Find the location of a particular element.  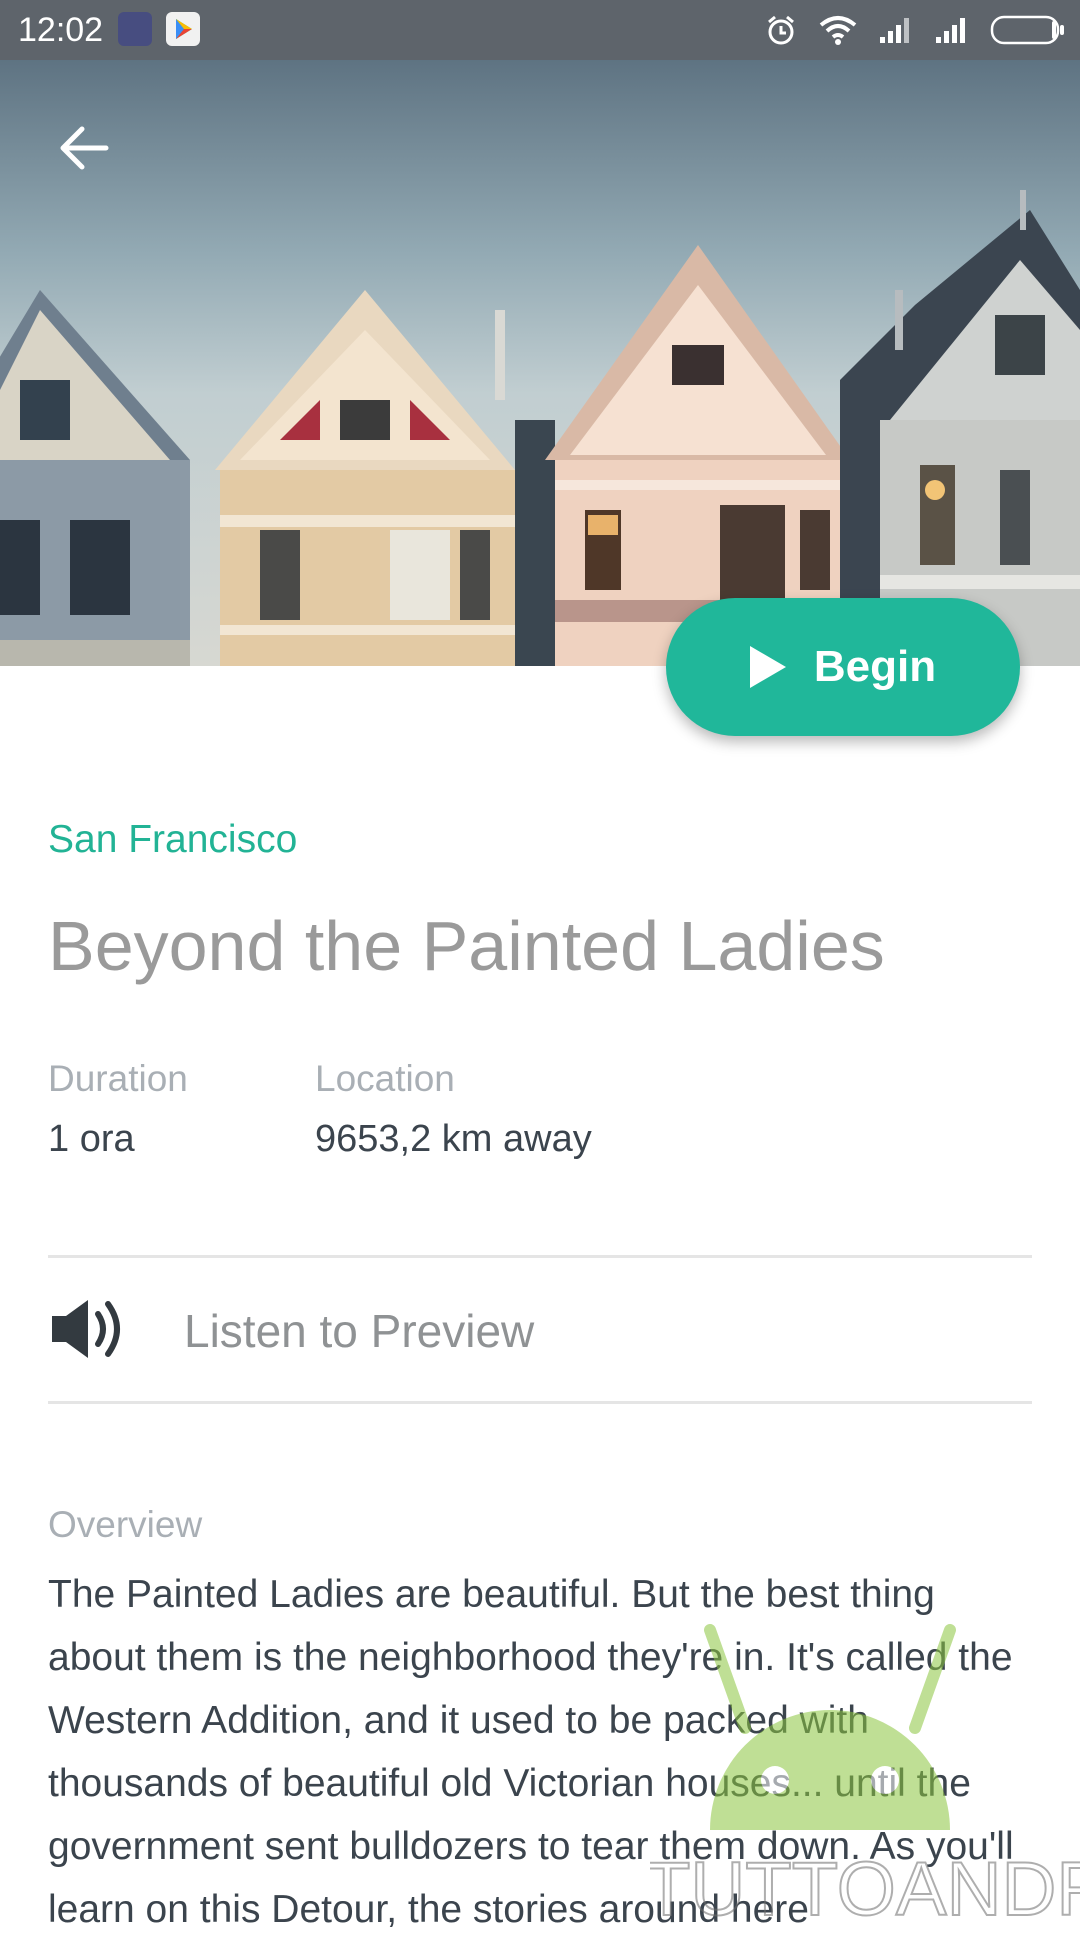

duration-value: 1 ora is located at coordinates (91, 1139).